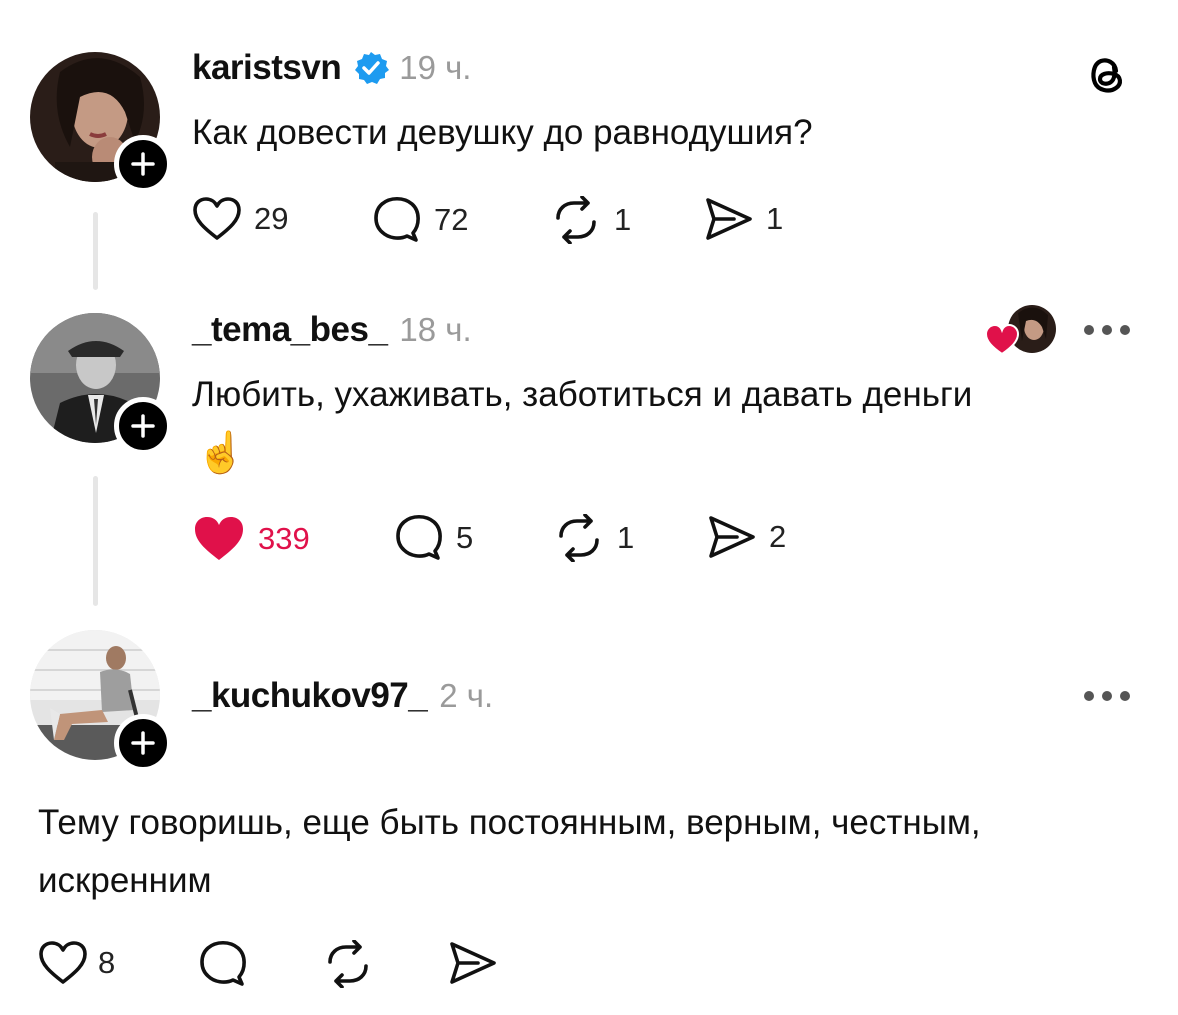 The image size is (1178, 1015). What do you see at coordinates (775, 218) in the screenshot?
I see `share-count: 1` at bounding box center [775, 218].